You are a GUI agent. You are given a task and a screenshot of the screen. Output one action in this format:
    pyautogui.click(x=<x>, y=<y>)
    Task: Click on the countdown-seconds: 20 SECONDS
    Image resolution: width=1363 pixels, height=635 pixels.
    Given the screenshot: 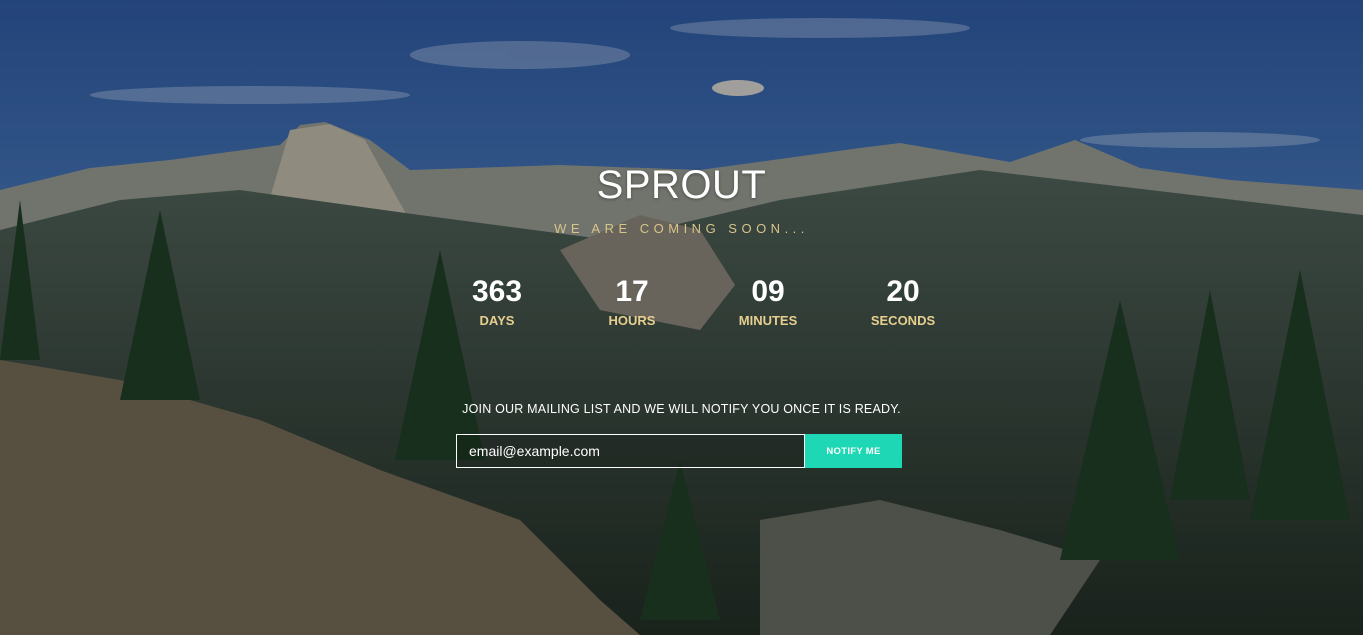 What is the action you would take?
    pyautogui.click(x=903, y=302)
    